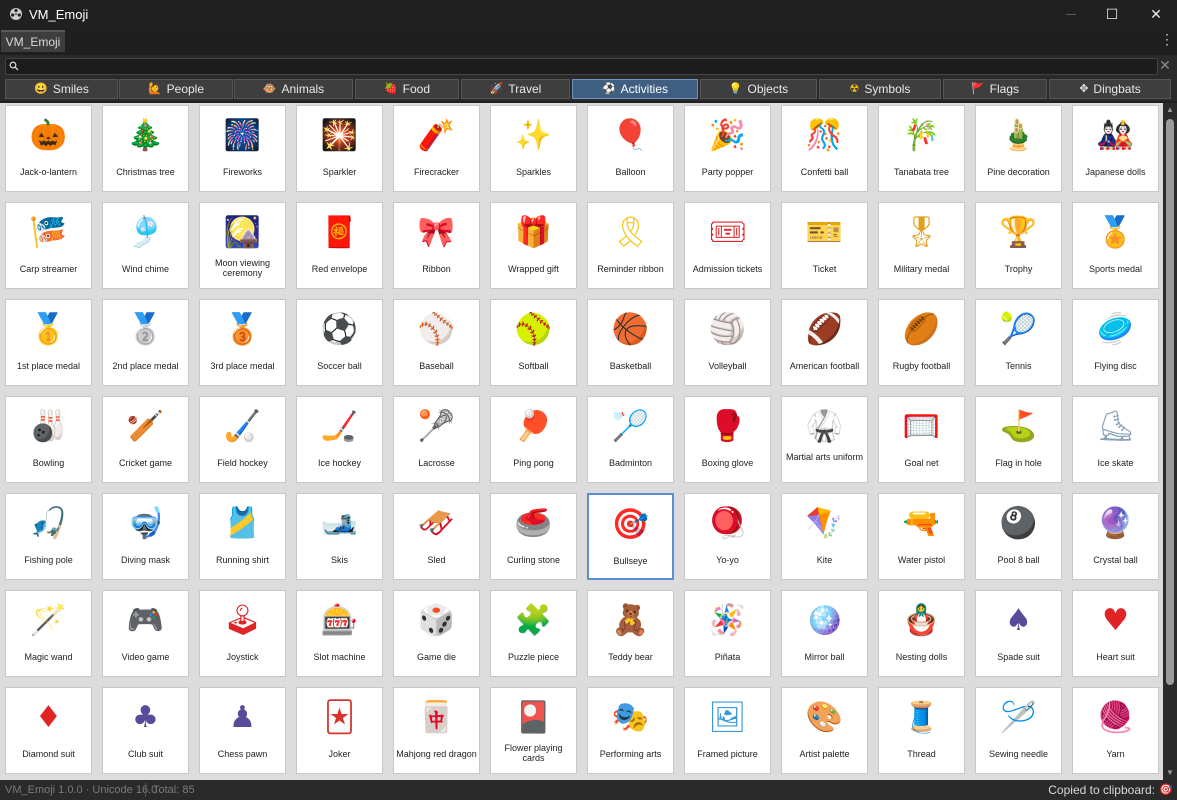 The width and height of the screenshot is (1177, 800). Describe the element at coordinates (436, 439) in the screenshot. I see `emoji-cell-lacrosse: 🥍 Lacrosse` at that location.